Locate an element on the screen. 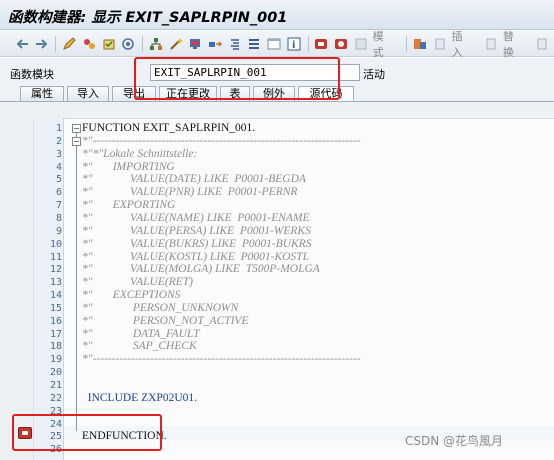 The image size is (554, 460). code-line: *" VALUE(KOSTL) LIKE P0001-KOSTL is located at coordinates (195, 257).